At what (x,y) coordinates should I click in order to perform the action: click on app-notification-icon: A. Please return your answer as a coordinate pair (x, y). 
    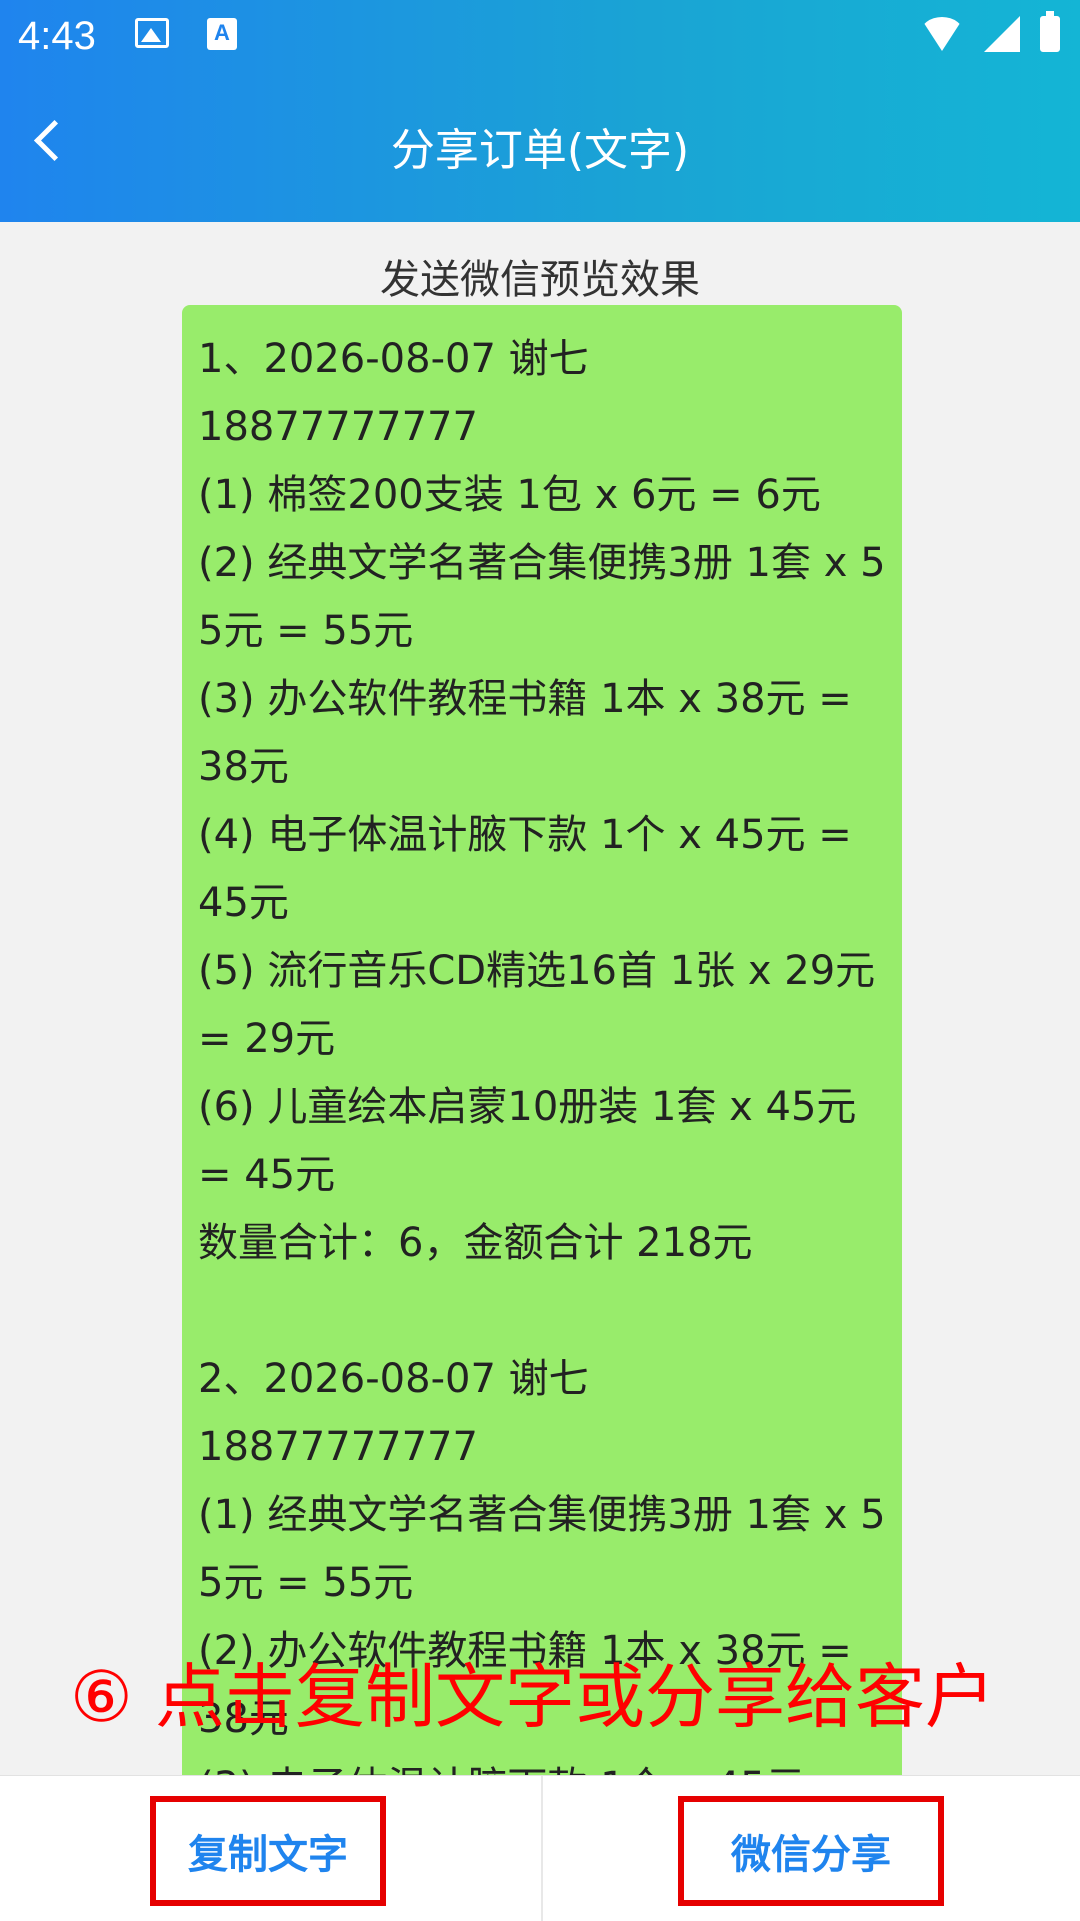
    Looking at the image, I should click on (222, 34).